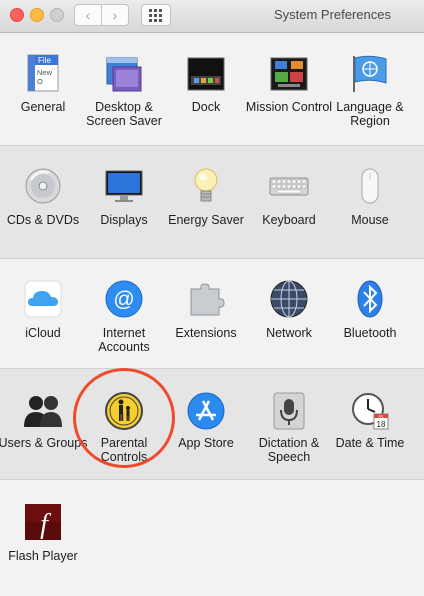 The height and width of the screenshot is (596, 424). I want to click on app-store-icon, so click(206, 411).